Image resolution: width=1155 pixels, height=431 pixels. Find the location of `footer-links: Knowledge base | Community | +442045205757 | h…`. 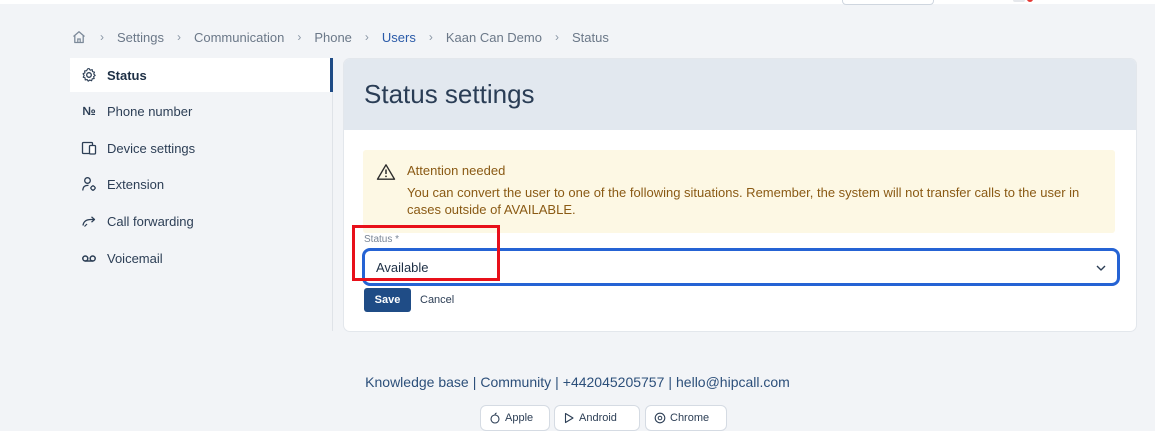

footer-links: Knowledge base | Community | +442045205757 | h… is located at coordinates (577, 382).